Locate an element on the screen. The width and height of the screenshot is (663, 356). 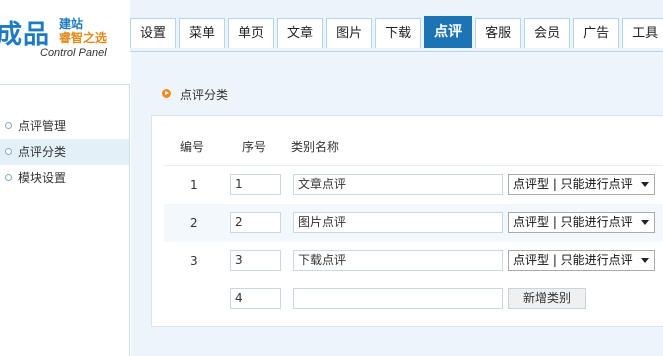
table-row: 1 1 文章点评 点评型 | 只能进行点评 is located at coordinates (413, 185).